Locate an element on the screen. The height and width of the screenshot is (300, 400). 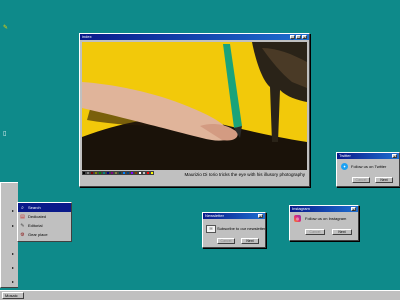
menu-item-label: Dedicated is located at coordinates (37, 216).